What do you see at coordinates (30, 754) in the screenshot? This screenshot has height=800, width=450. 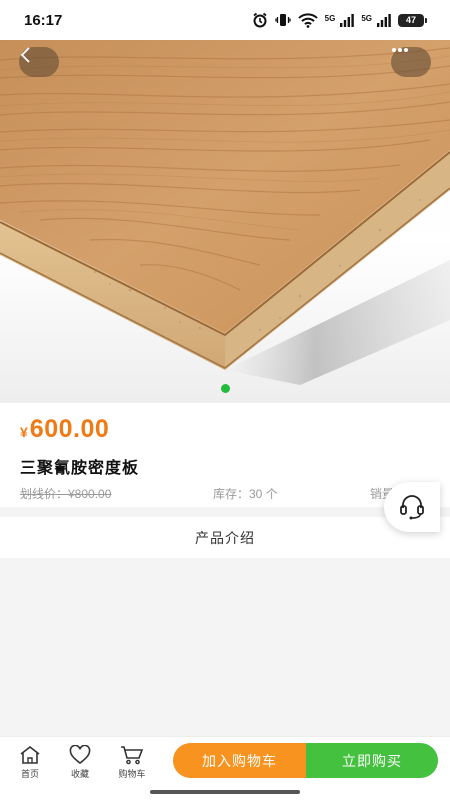 I see `home-icon` at bounding box center [30, 754].